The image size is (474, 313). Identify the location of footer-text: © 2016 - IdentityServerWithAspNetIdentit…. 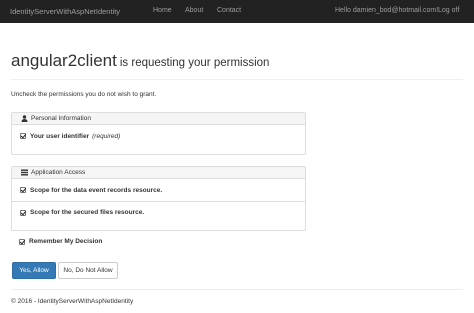
(72, 301).